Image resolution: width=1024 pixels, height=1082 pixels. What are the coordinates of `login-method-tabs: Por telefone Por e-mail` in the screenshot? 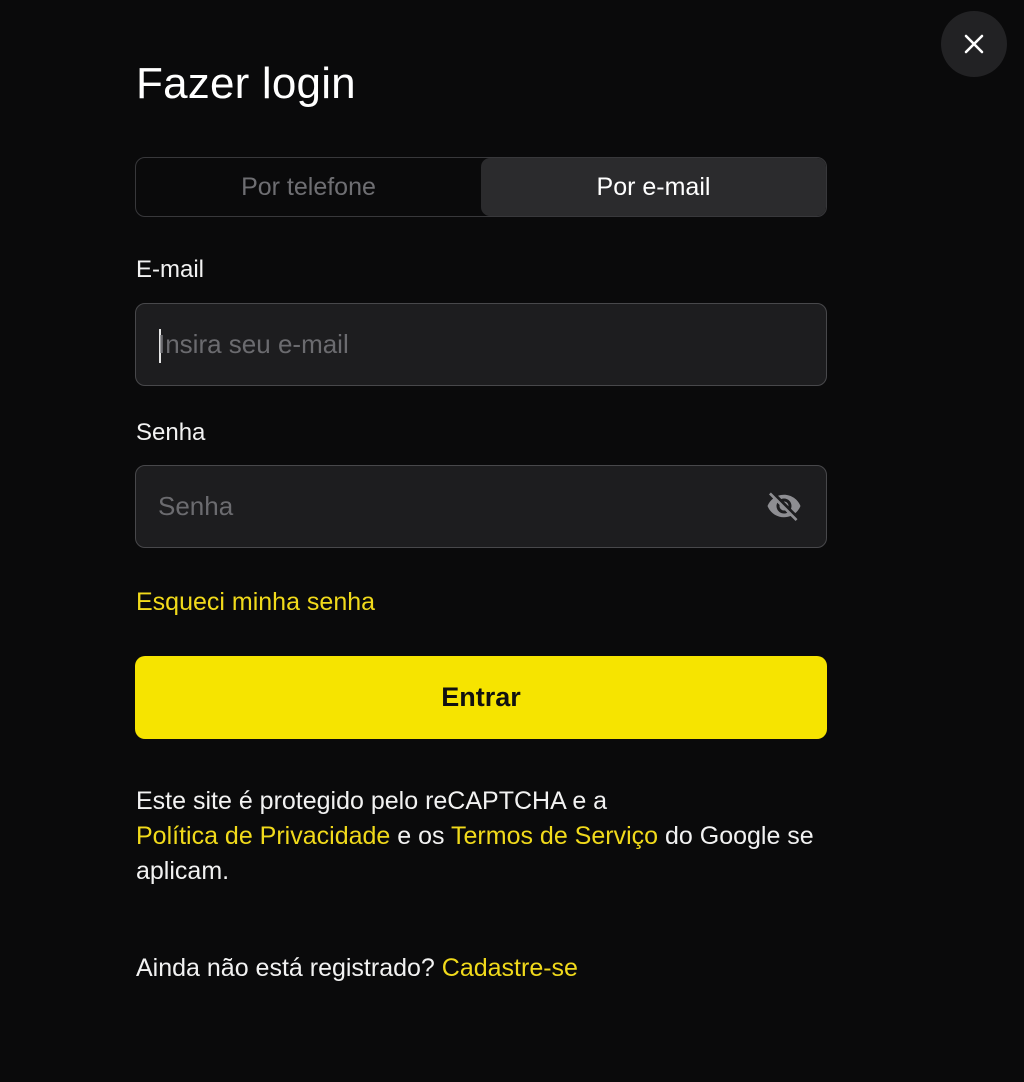 It's located at (481, 187).